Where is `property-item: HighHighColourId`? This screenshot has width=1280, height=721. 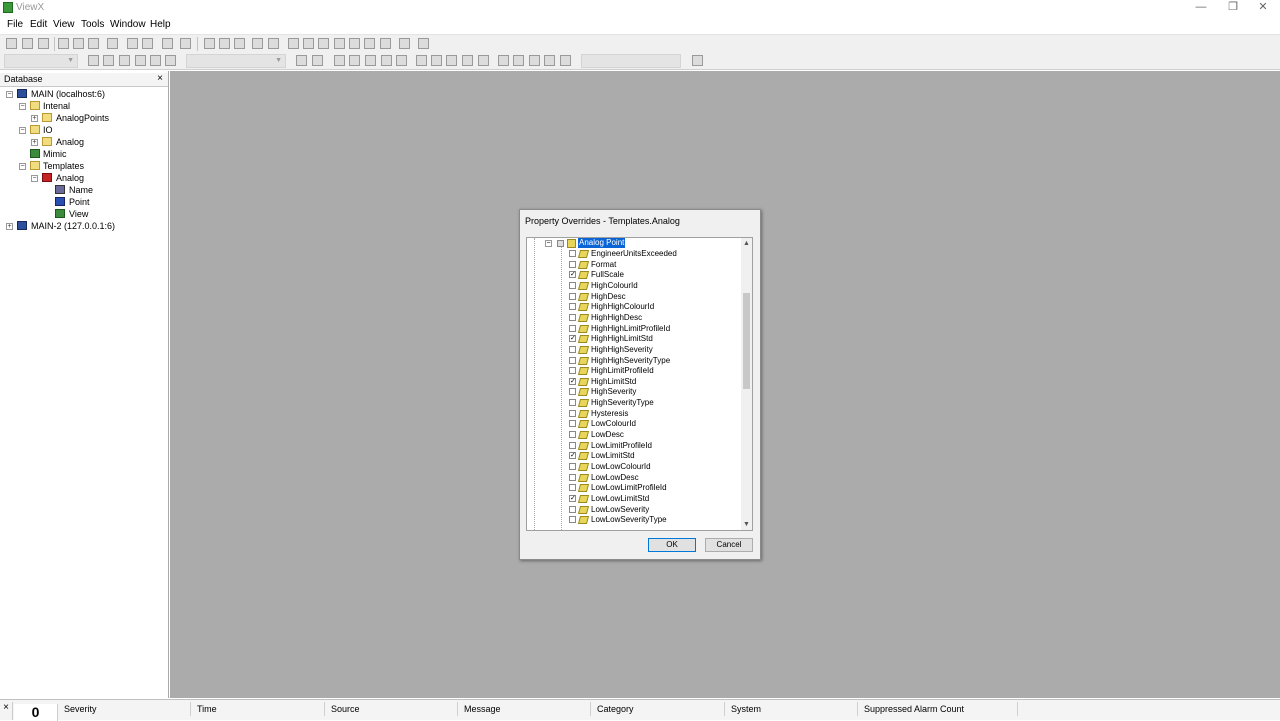 property-item: HighHighColourId is located at coordinates (634, 307).